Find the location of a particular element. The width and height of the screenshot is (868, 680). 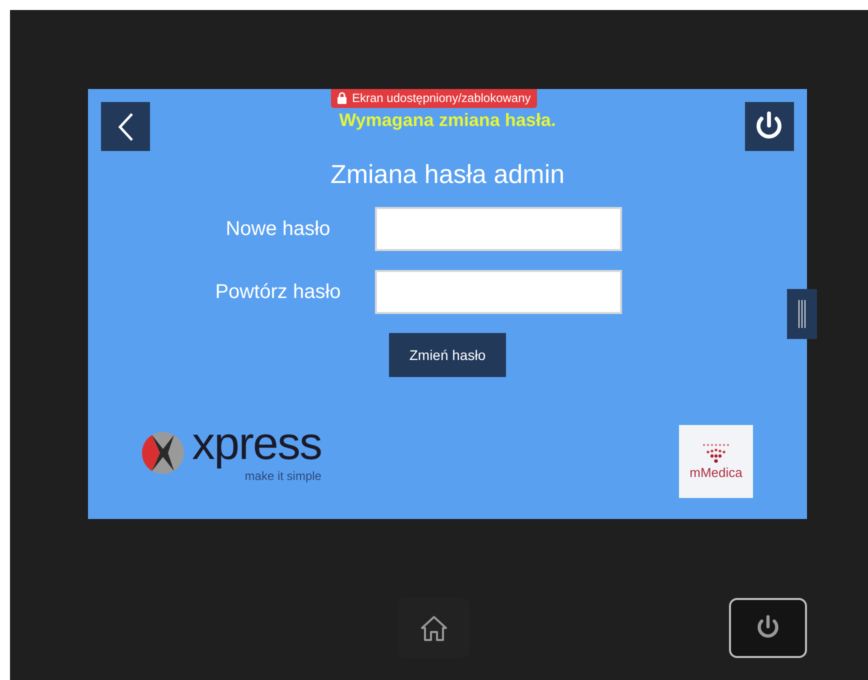

back-icon is located at coordinates (126, 127).